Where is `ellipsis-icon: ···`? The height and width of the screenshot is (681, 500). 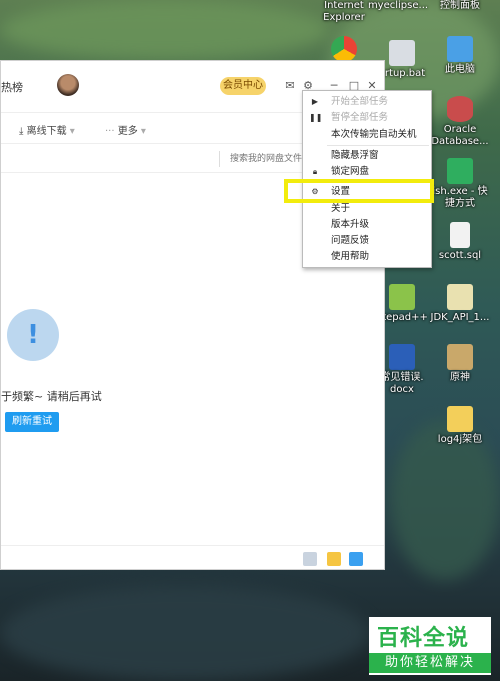
ellipsis-icon: ··· is located at coordinates (110, 131).